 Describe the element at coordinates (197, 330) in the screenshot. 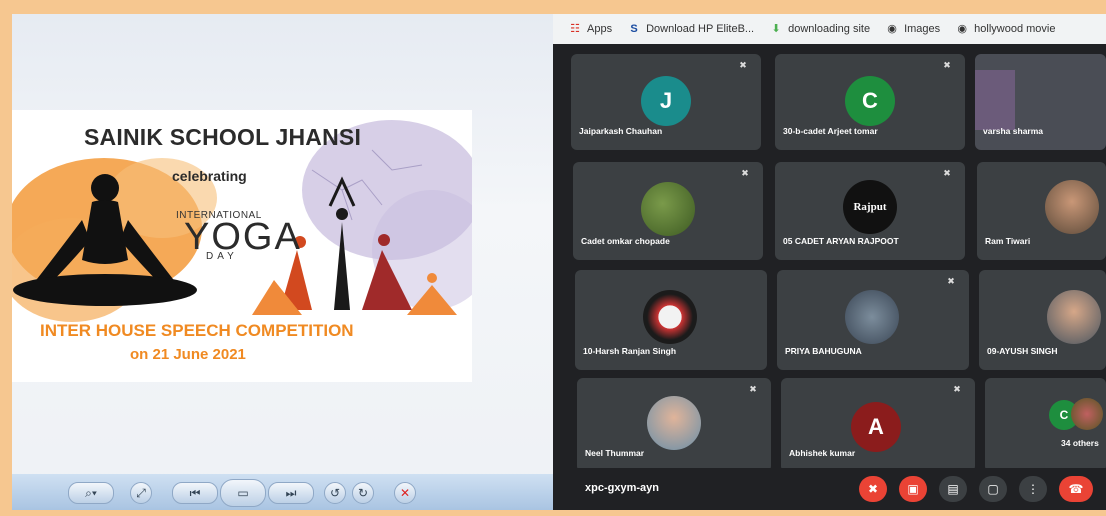

I see `poster-competition-text: INTER HOUSE SPEECH COMPETITION` at that location.